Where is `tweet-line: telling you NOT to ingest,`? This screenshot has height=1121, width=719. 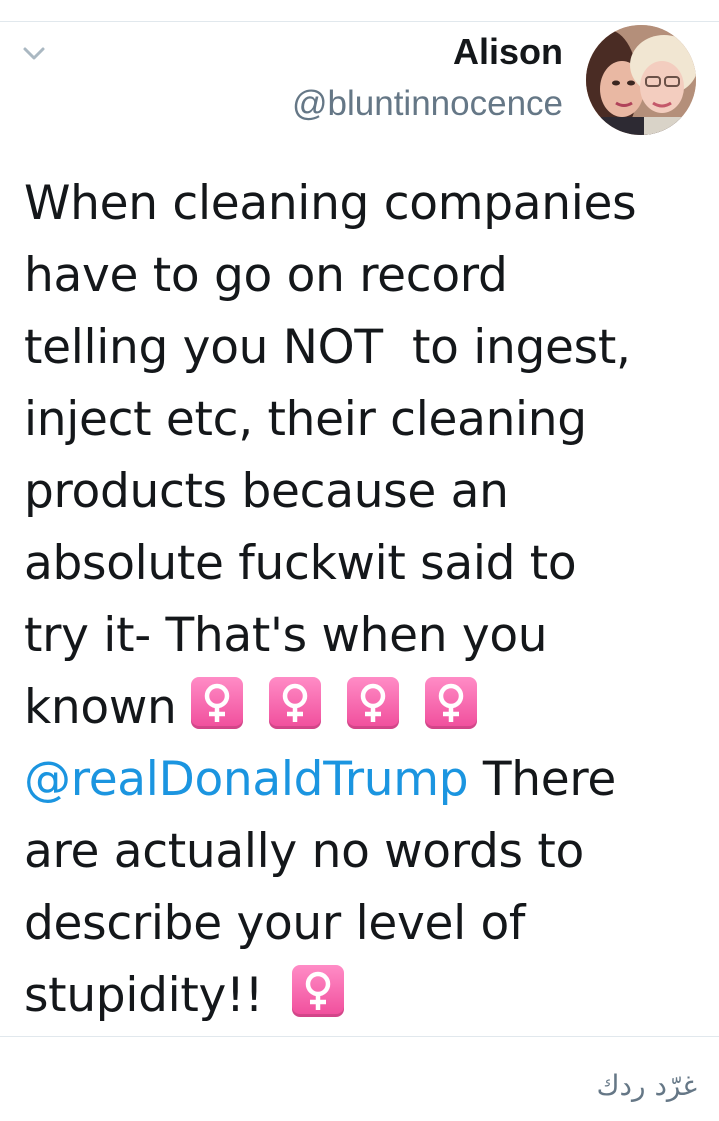
tweet-line: telling you NOT to ingest, is located at coordinates (327, 347).